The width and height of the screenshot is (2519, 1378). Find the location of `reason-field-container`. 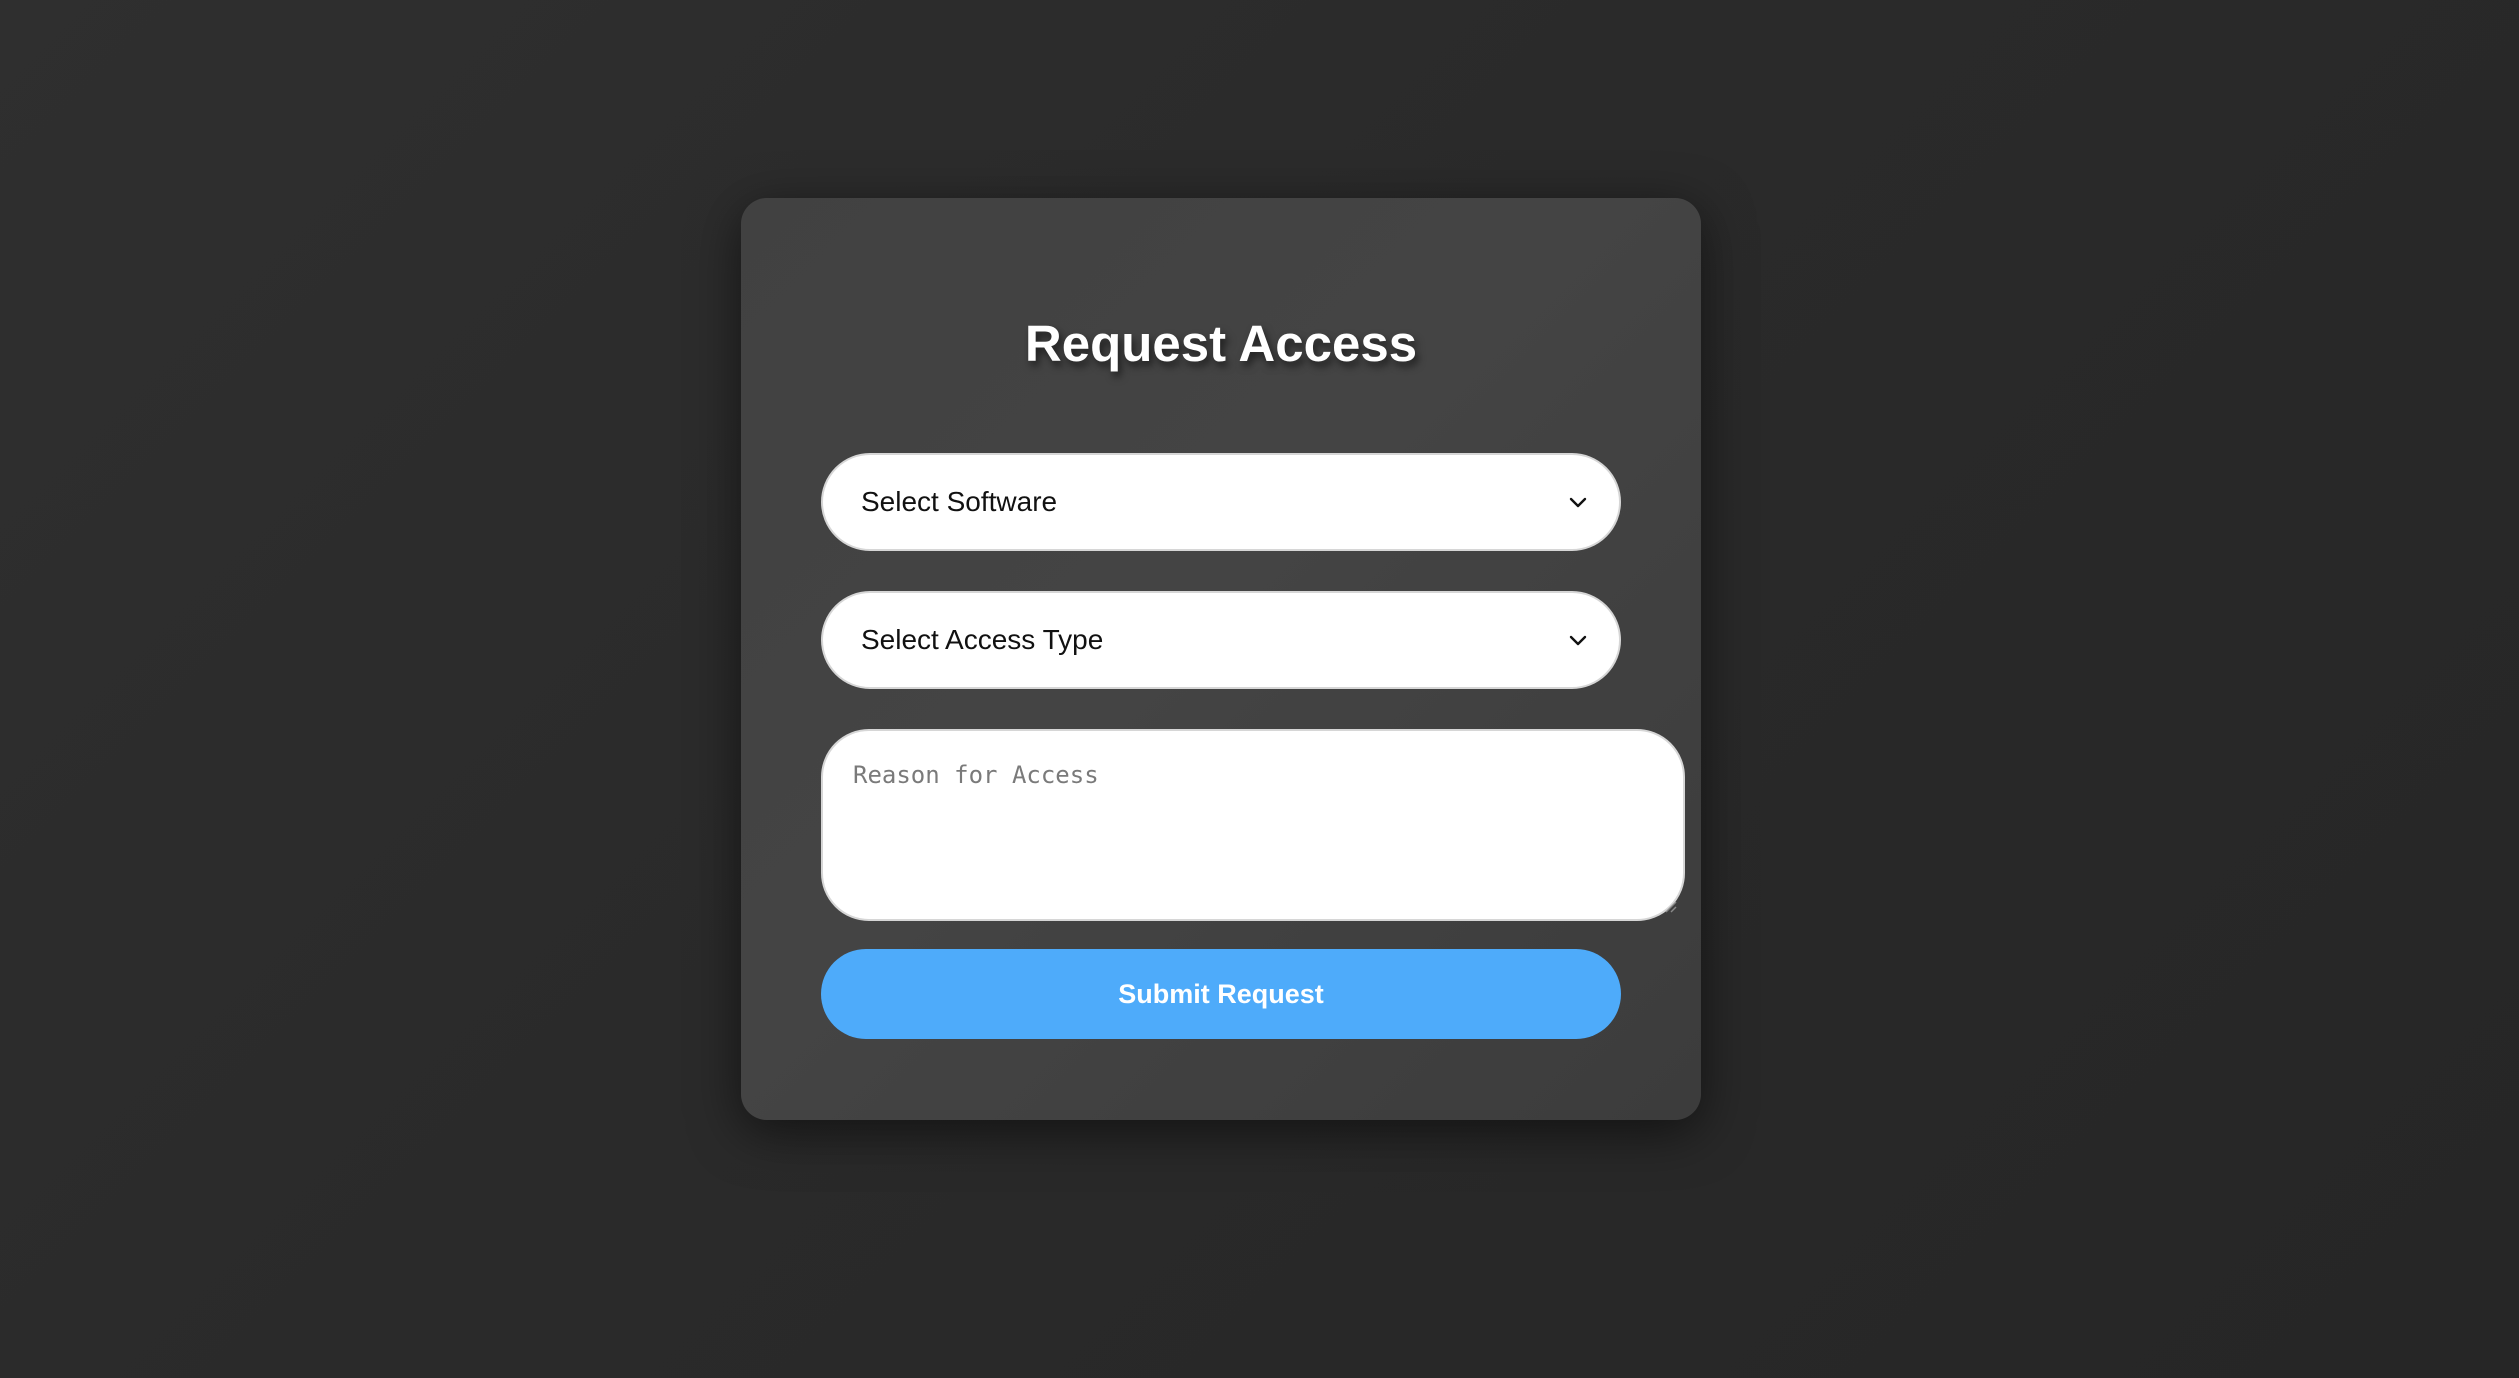

reason-field-container is located at coordinates (1253, 825).